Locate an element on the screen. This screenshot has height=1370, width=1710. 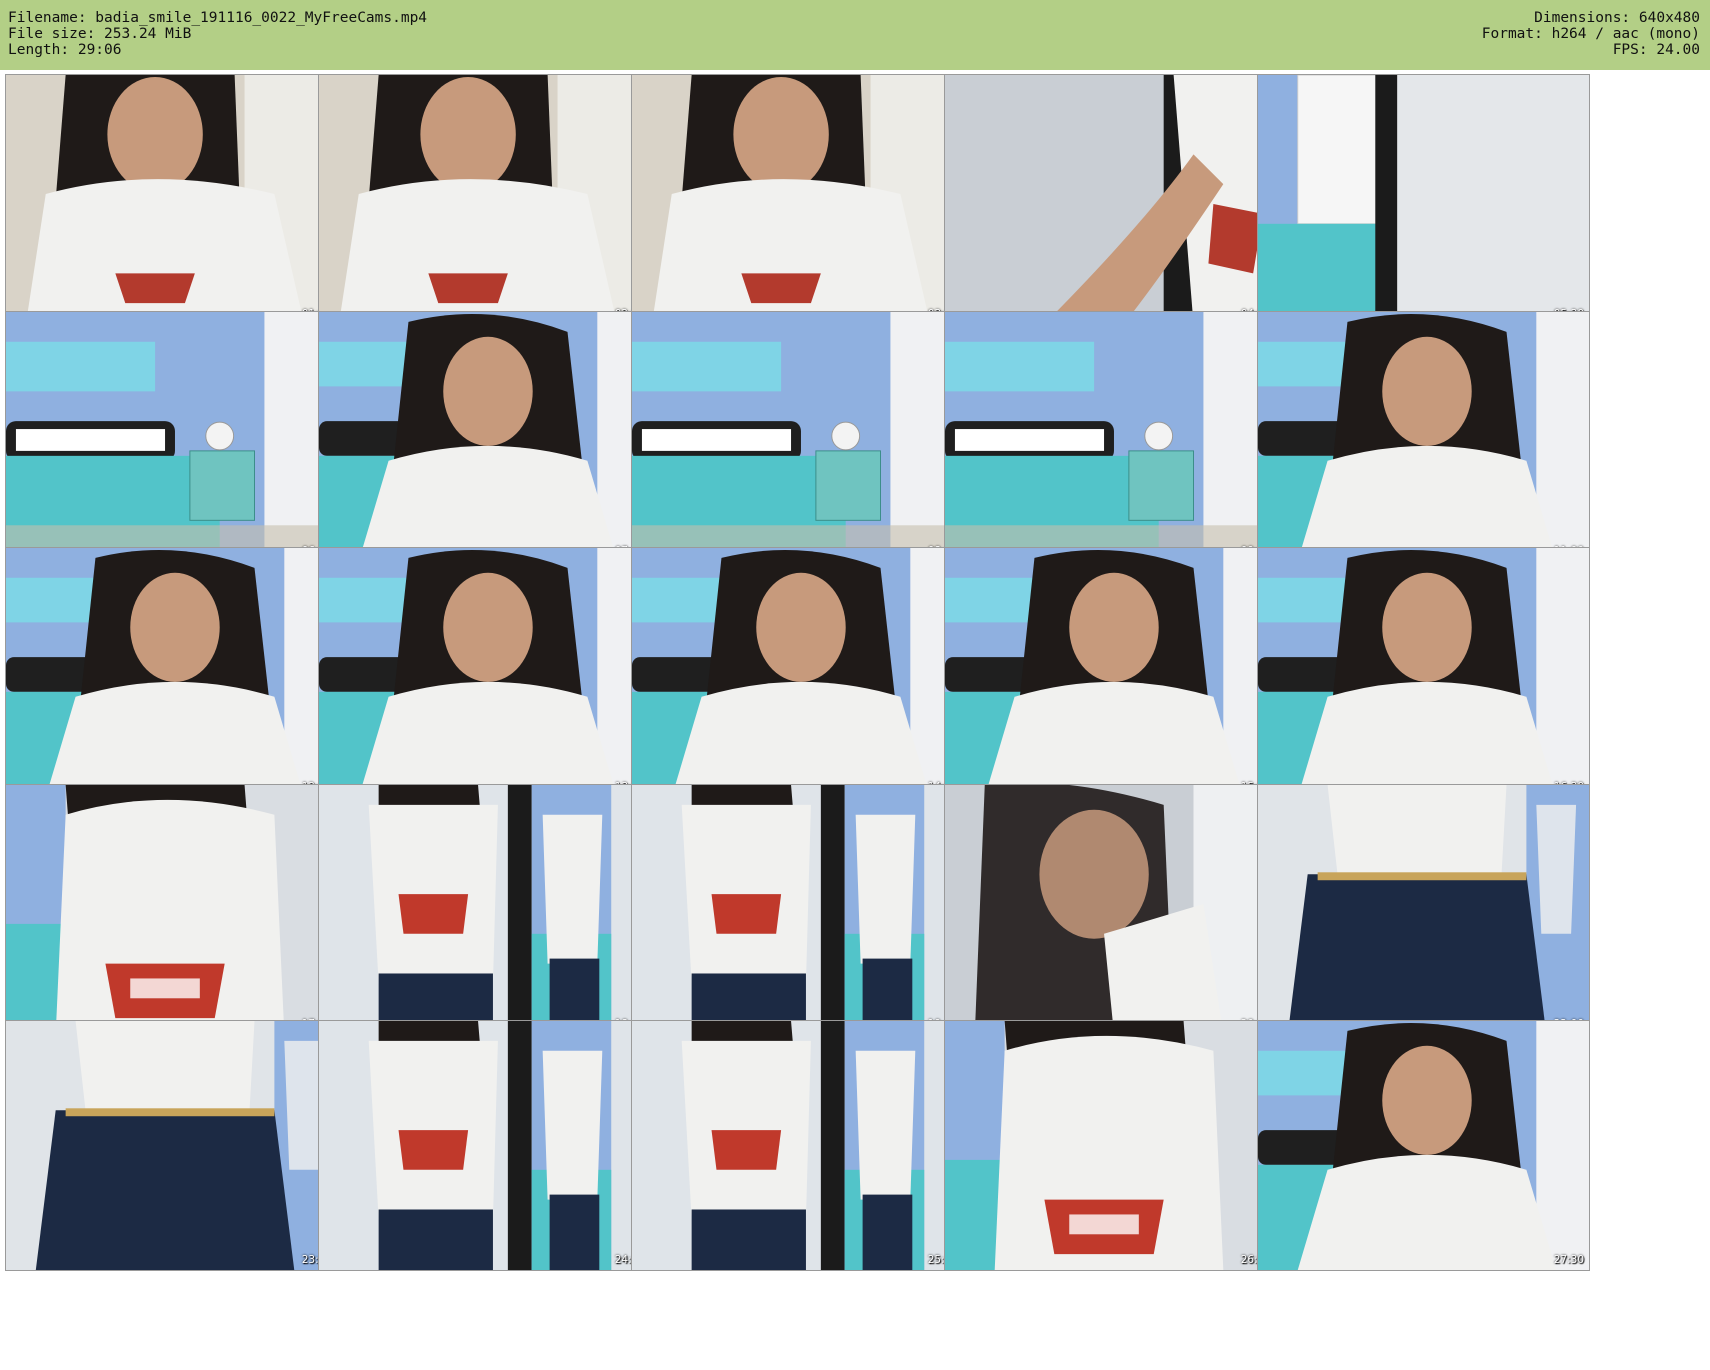
video-thumbnail: 08:48 is located at coordinates (797, 436).